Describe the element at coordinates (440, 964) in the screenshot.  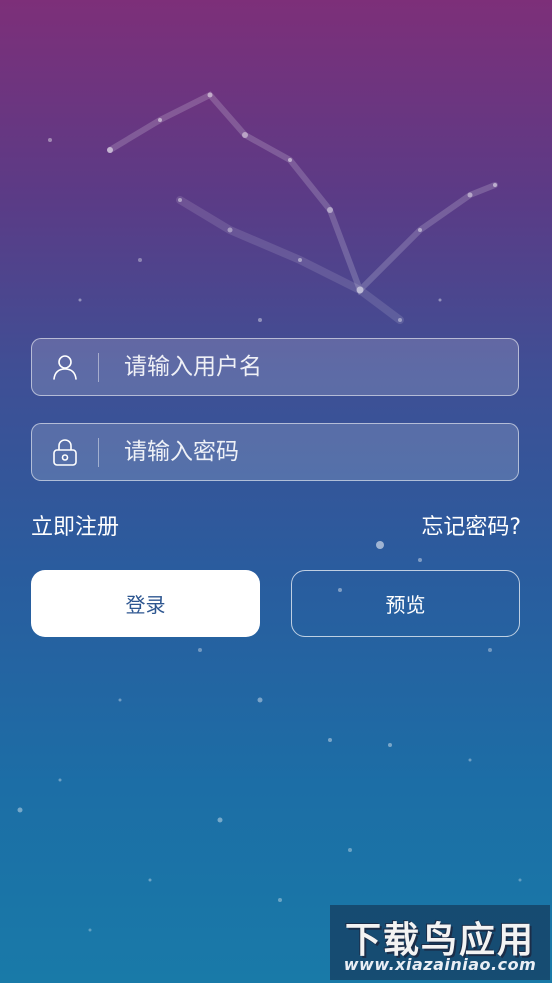
I see `watermark-url: www.xiazainiao.com` at that location.